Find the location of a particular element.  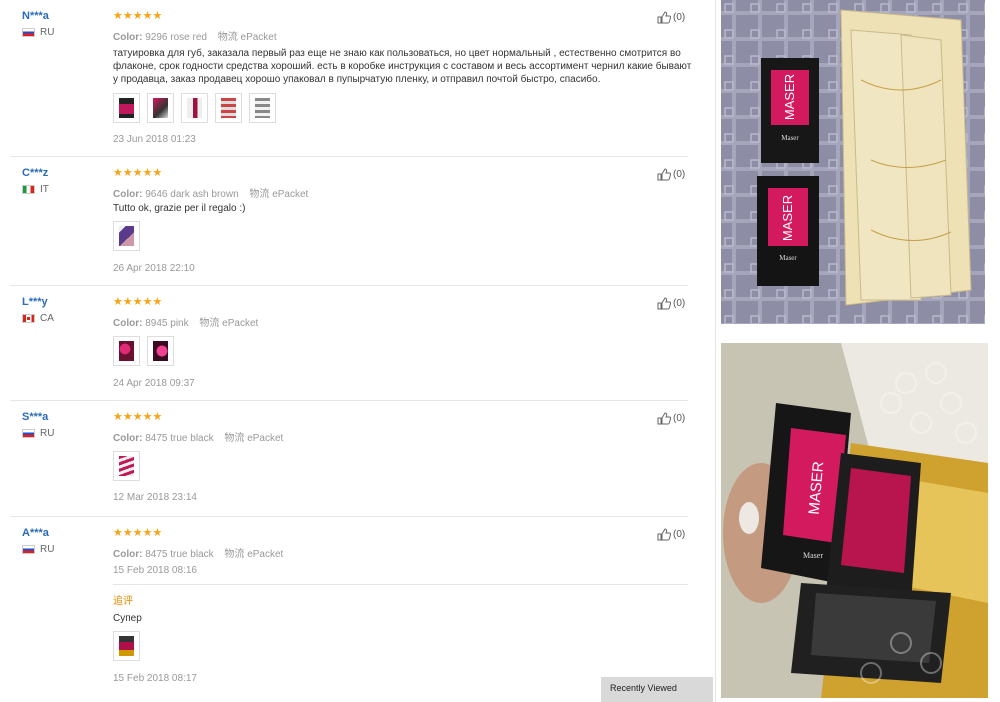

followup-photos is located at coordinates (126, 646).